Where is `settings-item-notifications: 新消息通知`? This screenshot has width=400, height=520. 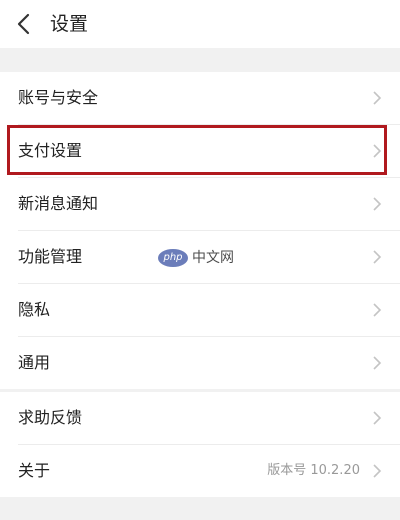
settings-item-notifications: 新消息通知 is located at coordinates (200, 204).